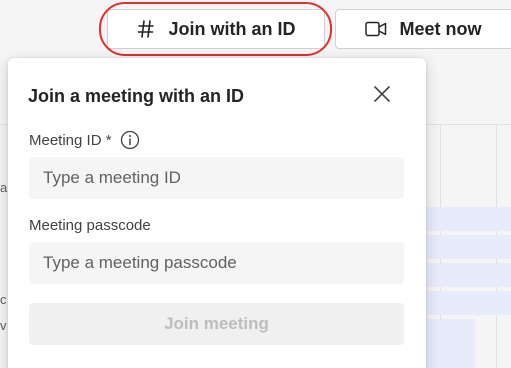 The height and width of the screenshot is (368, 511). Describe the element at coordinates (3, 299) in the screenshot. I see `calendar-text-fragment: c` at that location.